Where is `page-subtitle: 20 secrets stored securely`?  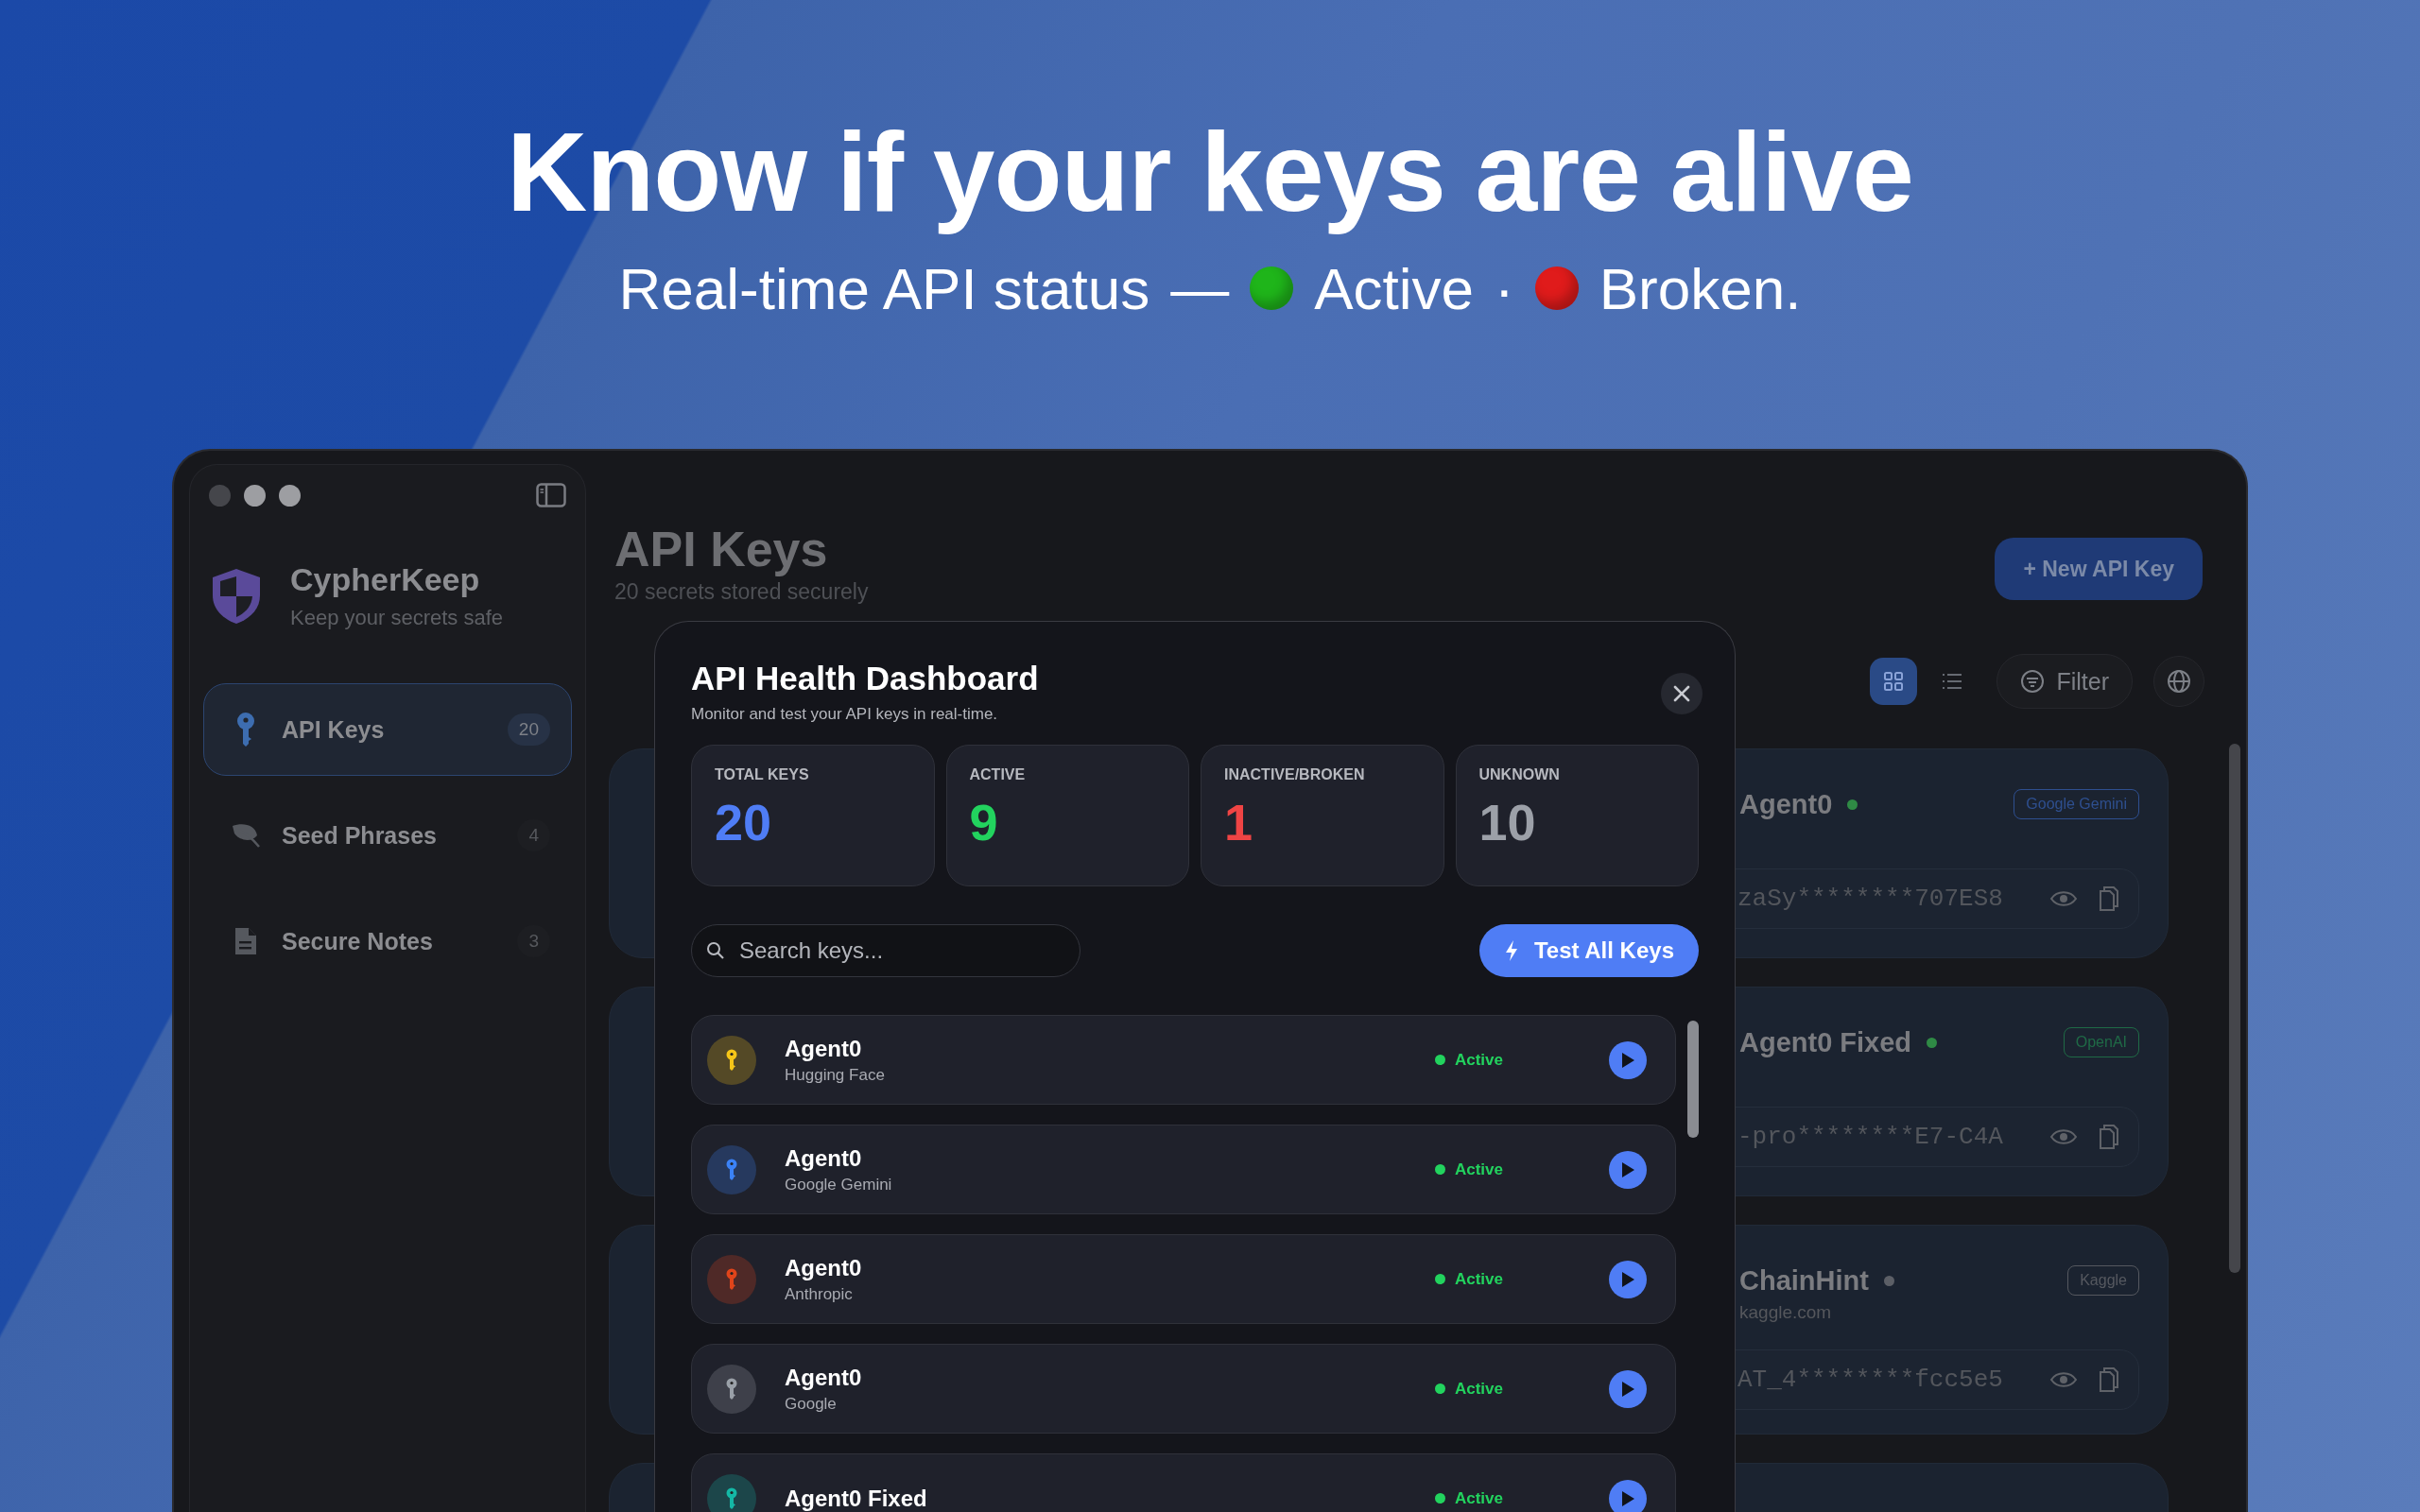
page-subtitle: 20 secrets stored securely is located at coordinates (742, 592).